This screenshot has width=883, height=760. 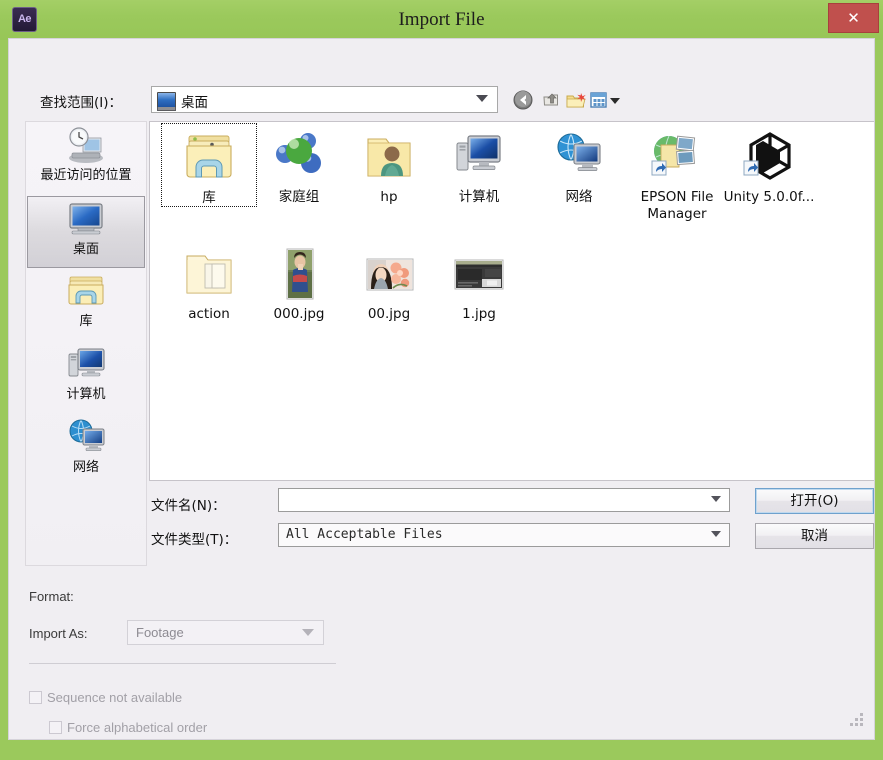 I want to click on libraries-icon, so click(x=86, y=292).